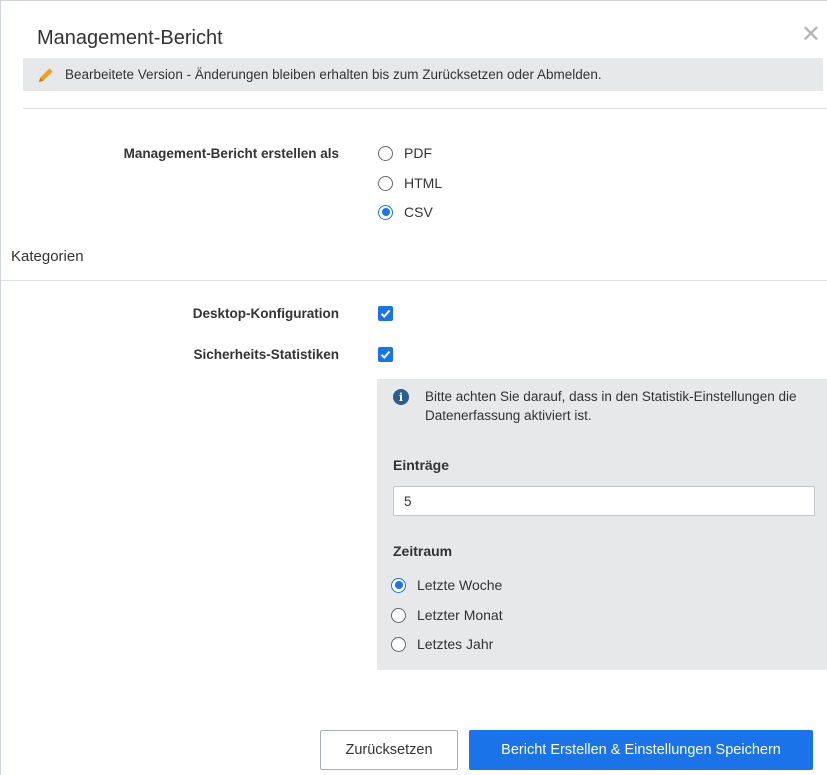 Image resolution: width=827 pixels, height=775 pixels. Describe the element at coordinates (455, 644) in the screenshot. I see `radio-label: Letztes Jahr` at that location.